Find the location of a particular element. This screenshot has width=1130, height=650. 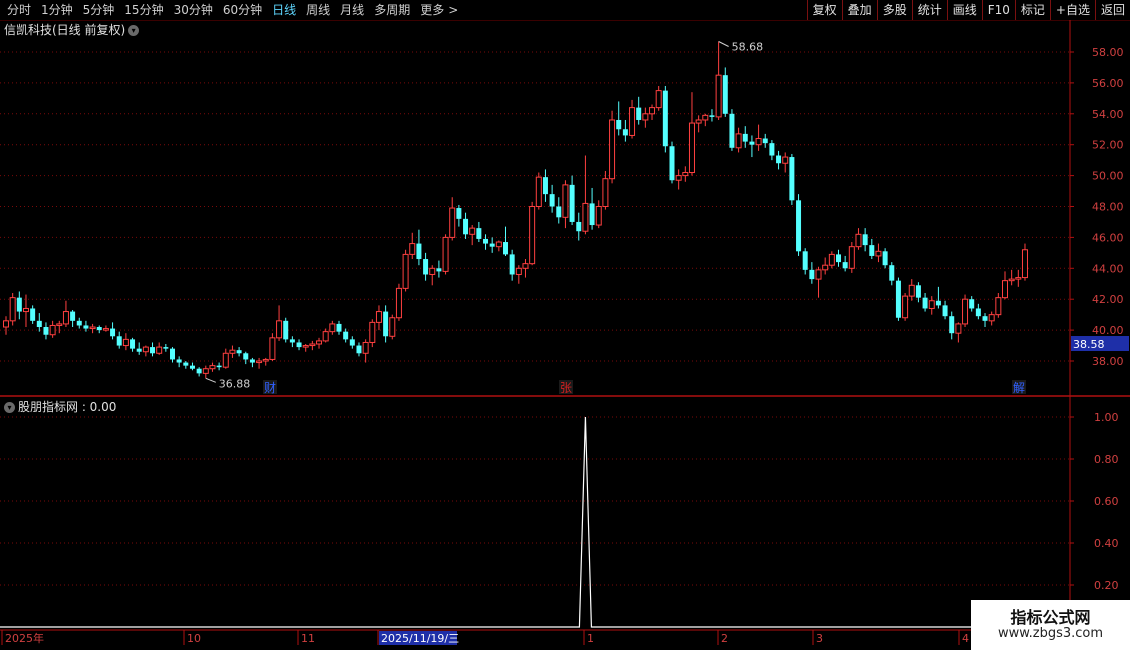

time-label-6: 3 is located at coordinates (819, 638).